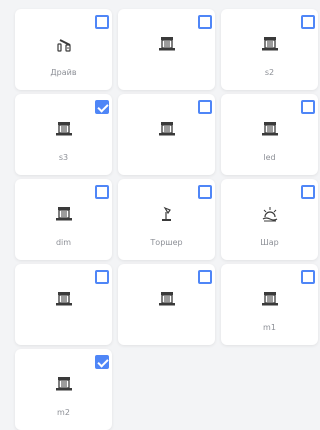 The height and width of the screenshot is (430, 320). Describe the element at coordinates (63, 157) in the screenshot. I see `device-label: s3` at that location.